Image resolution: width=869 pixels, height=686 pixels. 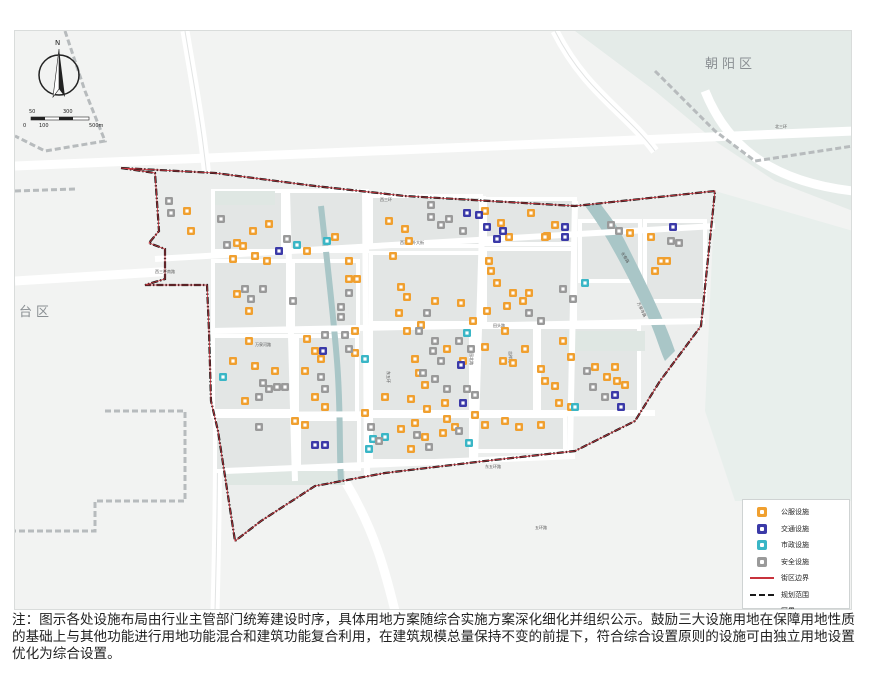 I want to click on legend-item-public: 公服设施, so click(x=796, y=512).